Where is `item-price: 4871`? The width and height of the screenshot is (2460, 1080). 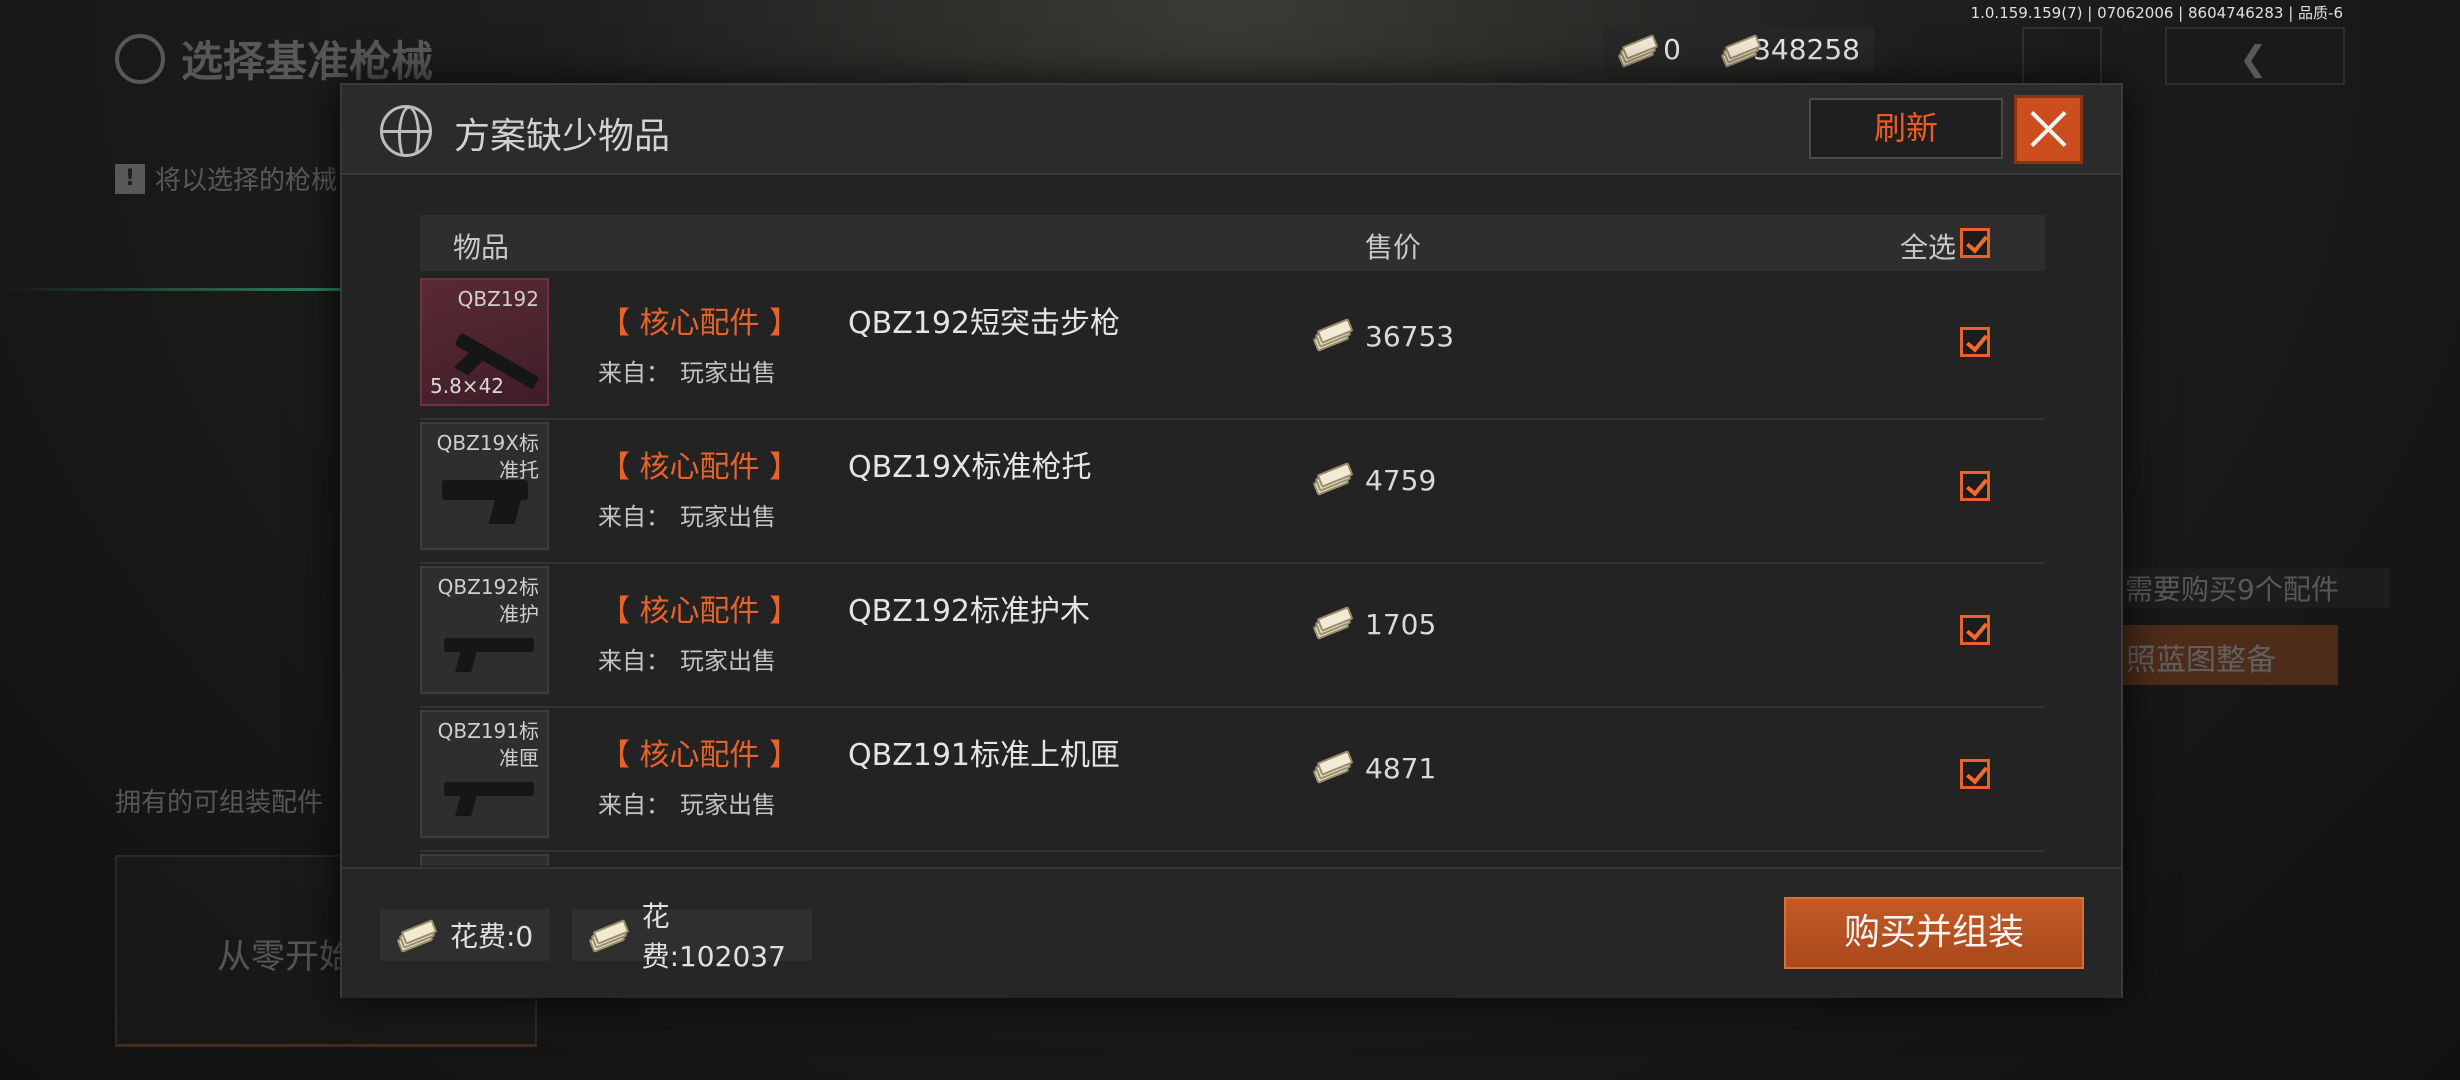
item-price: 4871 is located at coordinates (1401, 768).